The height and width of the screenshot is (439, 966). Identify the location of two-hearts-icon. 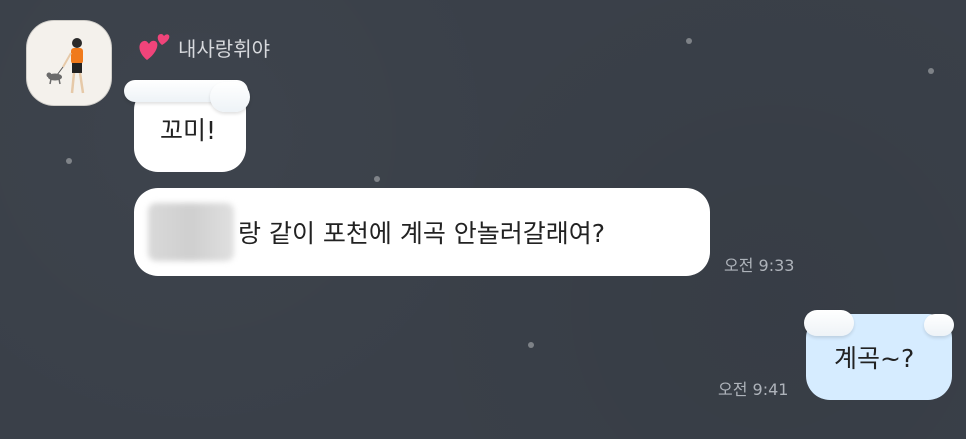
(154, 47).